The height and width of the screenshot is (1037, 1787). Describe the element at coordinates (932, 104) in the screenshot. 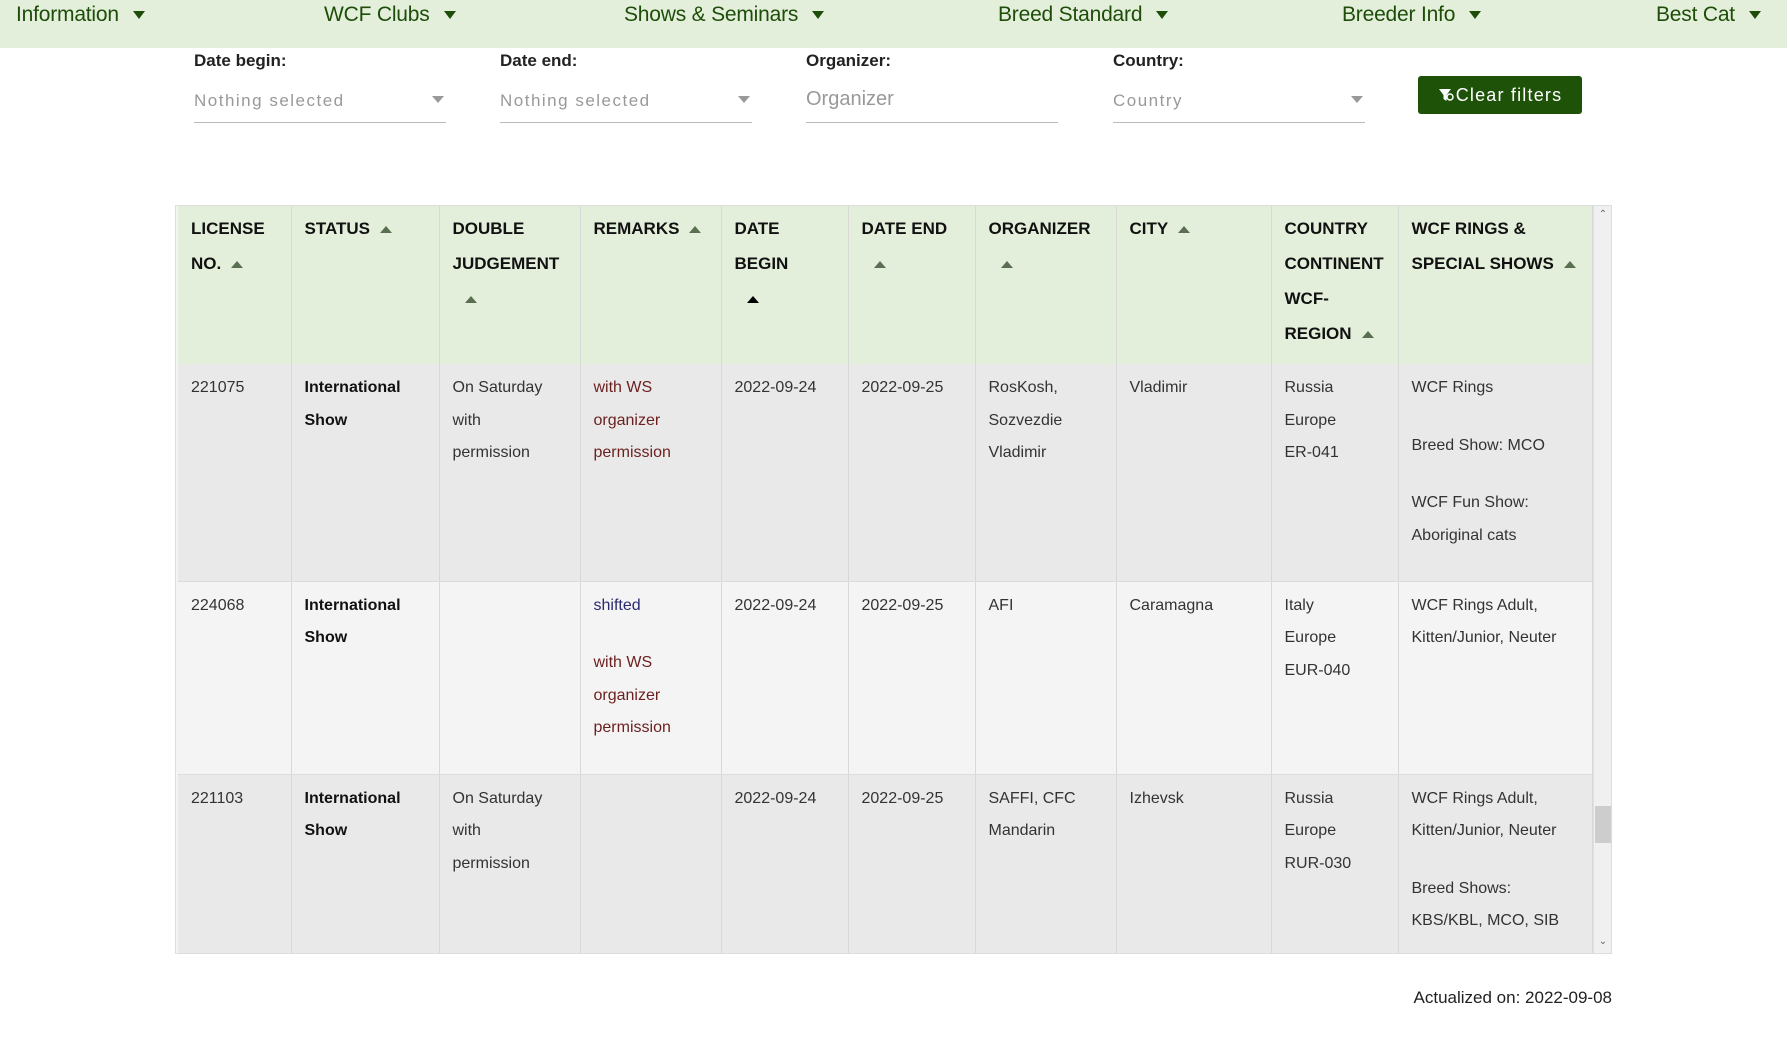

I see `organizer-input: Organizer` at that location.